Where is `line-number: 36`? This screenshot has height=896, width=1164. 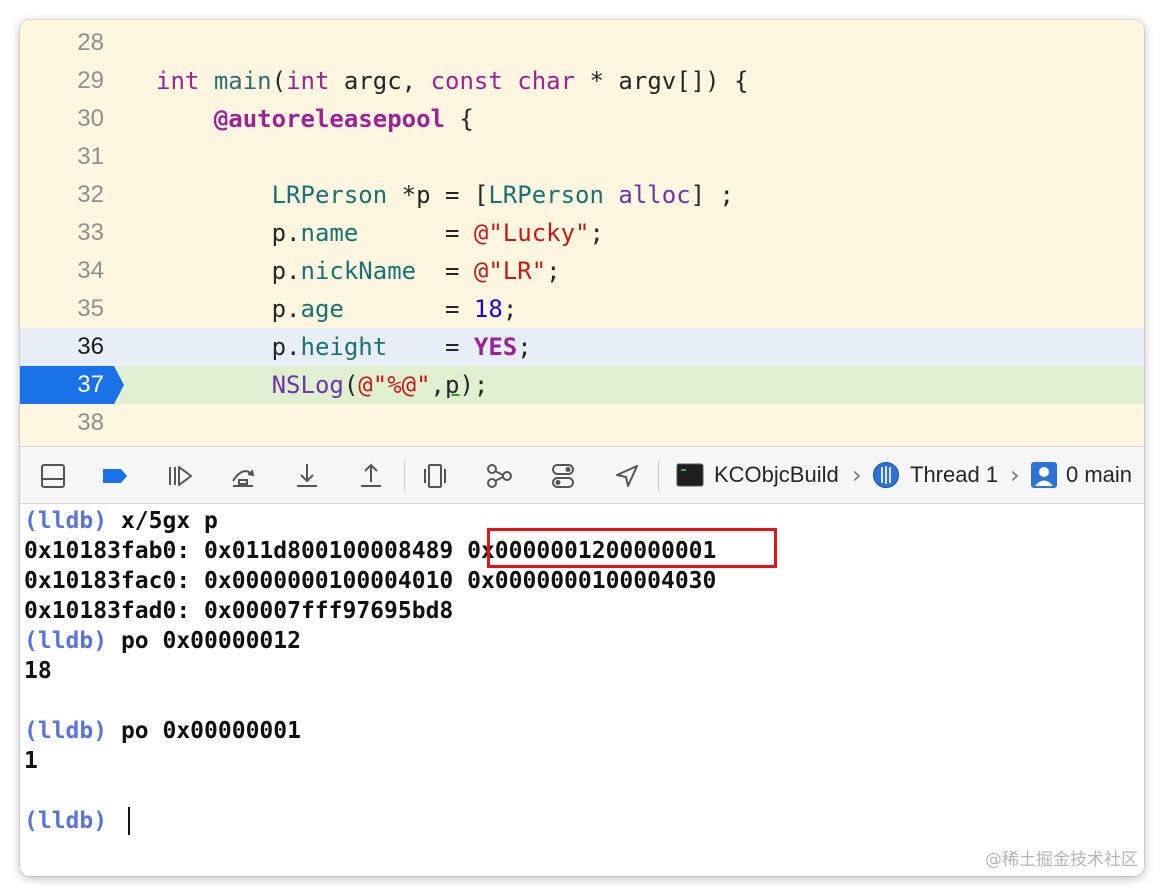
line-number: 36 is located at coordinates (67, 347).